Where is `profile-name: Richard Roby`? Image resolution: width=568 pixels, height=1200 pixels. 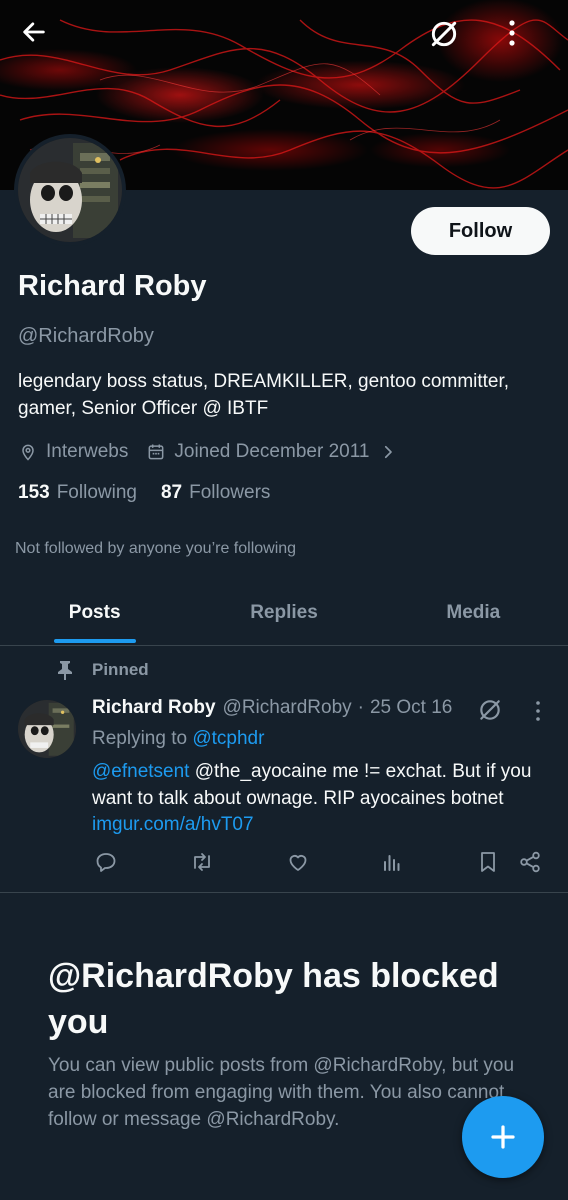 profile-name: Richard Roby is located at coordinates (112, 286).